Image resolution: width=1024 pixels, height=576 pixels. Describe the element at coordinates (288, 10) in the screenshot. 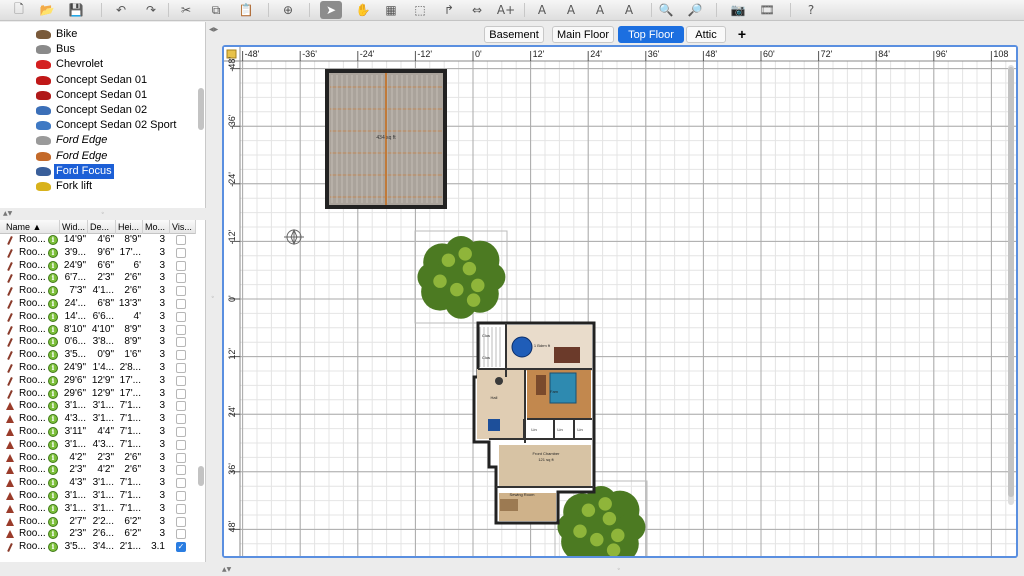

I see `add-furniture-button: ⊕` at that location.